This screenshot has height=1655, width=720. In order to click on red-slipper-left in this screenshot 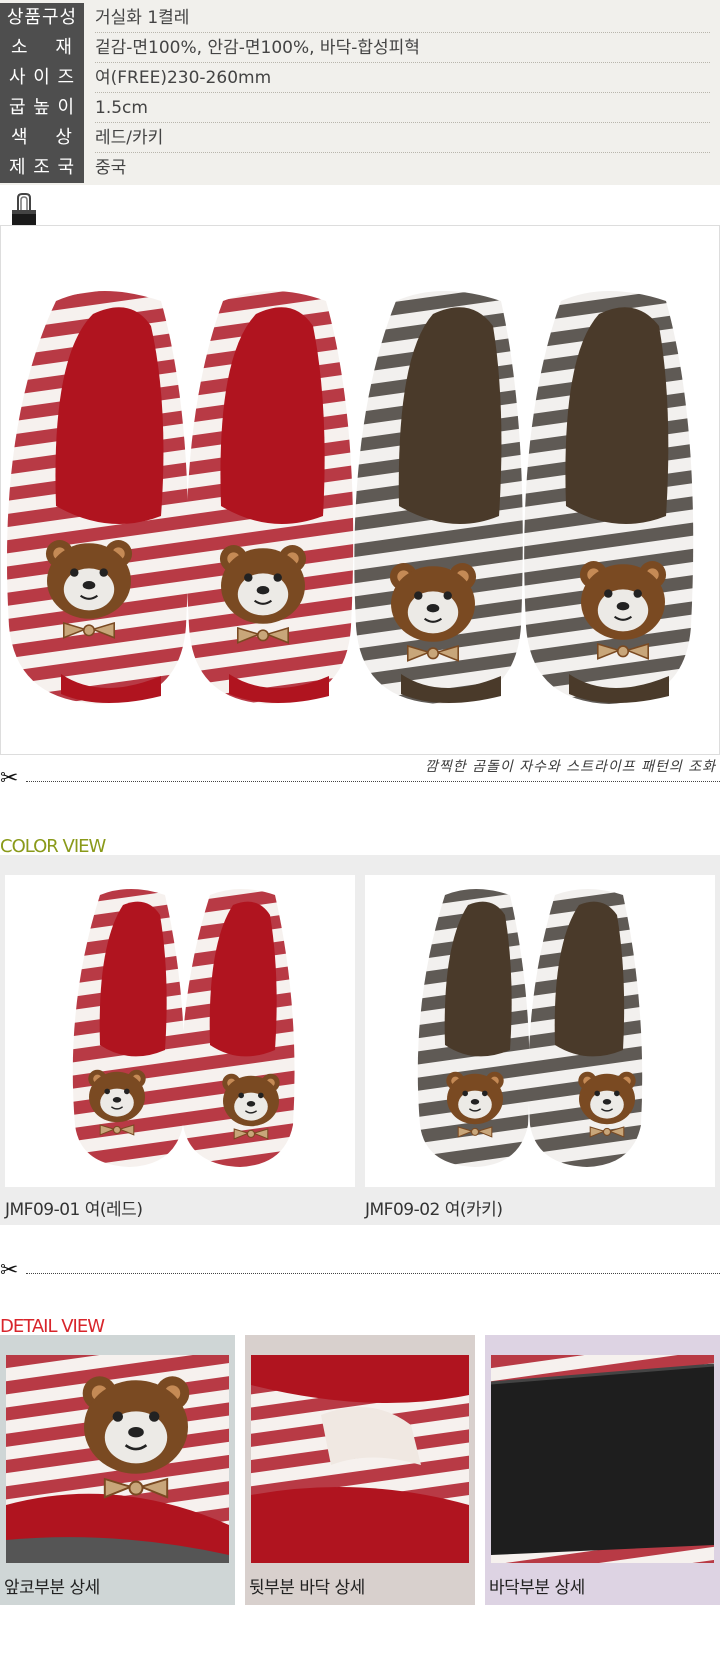, I will do `click(97, 497)`.